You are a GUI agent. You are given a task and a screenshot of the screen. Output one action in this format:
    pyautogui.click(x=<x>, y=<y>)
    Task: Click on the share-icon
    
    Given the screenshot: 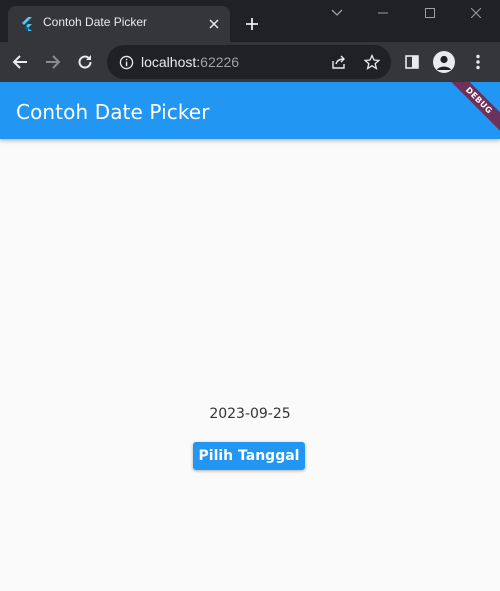 What is the action you would take?
    pyautogui.click(x=339, y=62)
    